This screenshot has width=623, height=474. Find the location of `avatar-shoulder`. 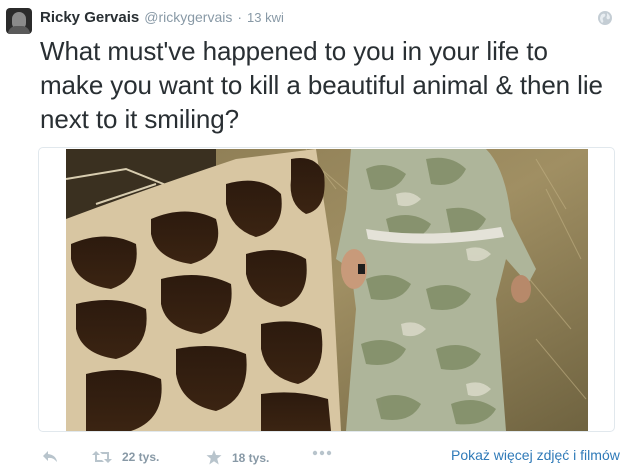

avatar-shoulder is located at coordinates (19, 30).